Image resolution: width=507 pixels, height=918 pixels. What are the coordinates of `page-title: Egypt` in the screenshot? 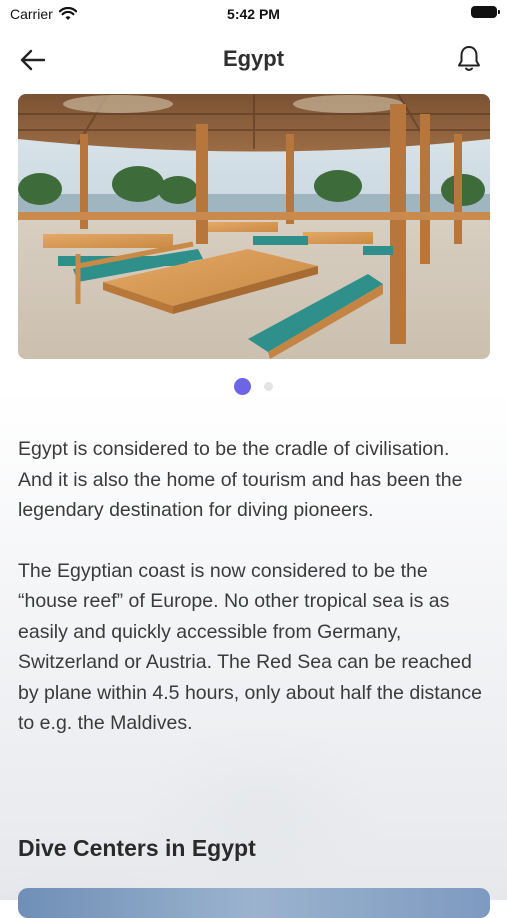 It's located at (253, 58).